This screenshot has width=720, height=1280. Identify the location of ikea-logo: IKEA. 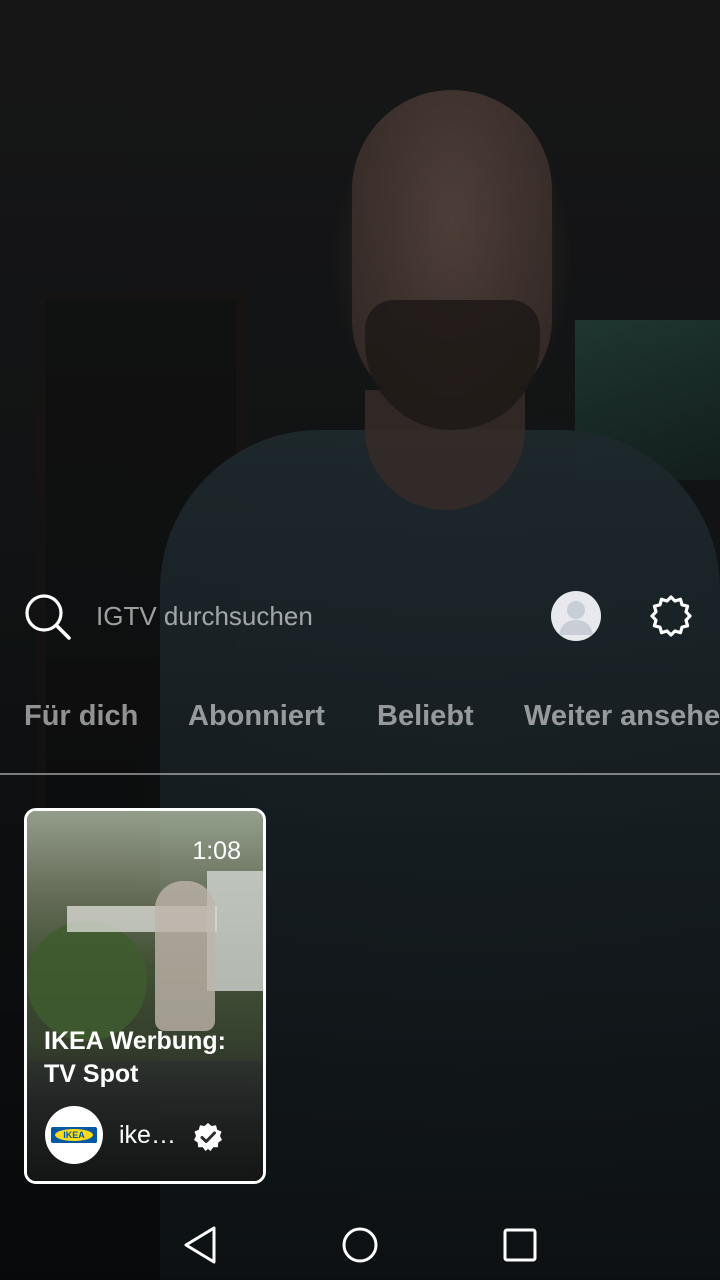
(74, 1135).